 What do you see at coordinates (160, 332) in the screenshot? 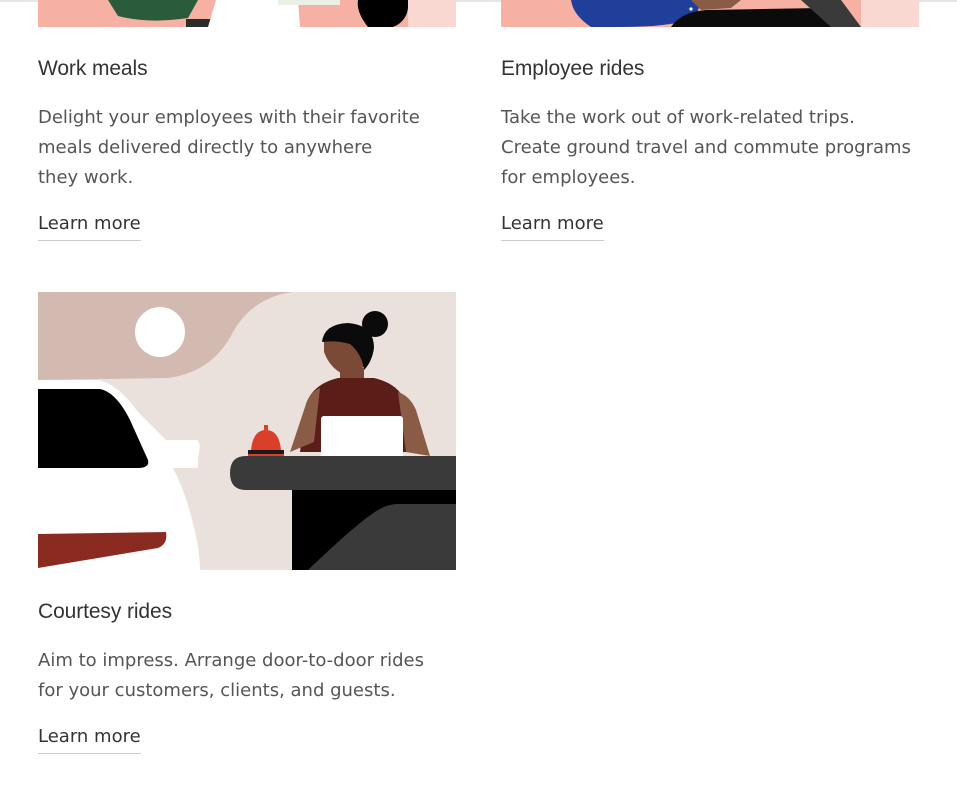
I see `moon-shape` at bounding box center [160, 332].